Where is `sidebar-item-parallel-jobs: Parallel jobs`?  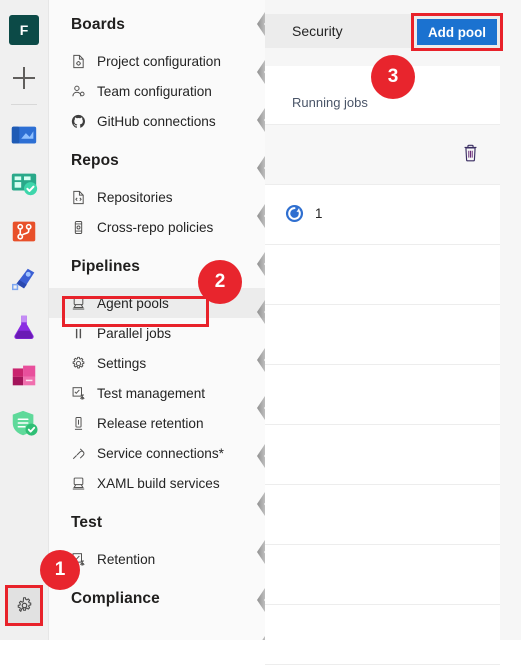
sidebar-item-parallel-jobs: Parallel jobs is located at coordinates (157, 333).